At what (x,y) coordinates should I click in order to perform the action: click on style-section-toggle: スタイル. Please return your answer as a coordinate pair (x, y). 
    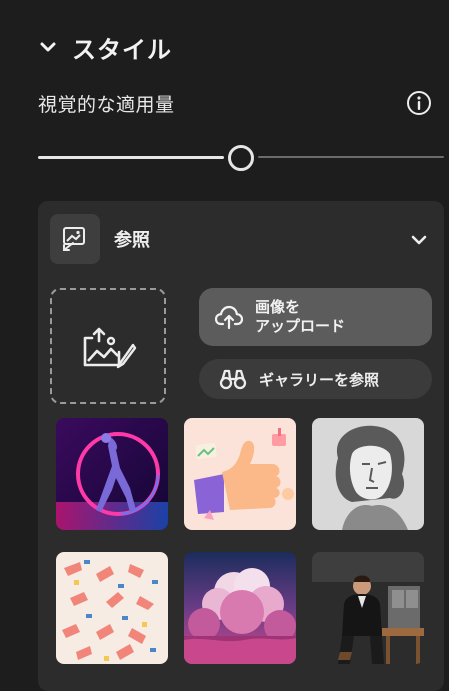
    Looking at the image, I should click on (105, 47).